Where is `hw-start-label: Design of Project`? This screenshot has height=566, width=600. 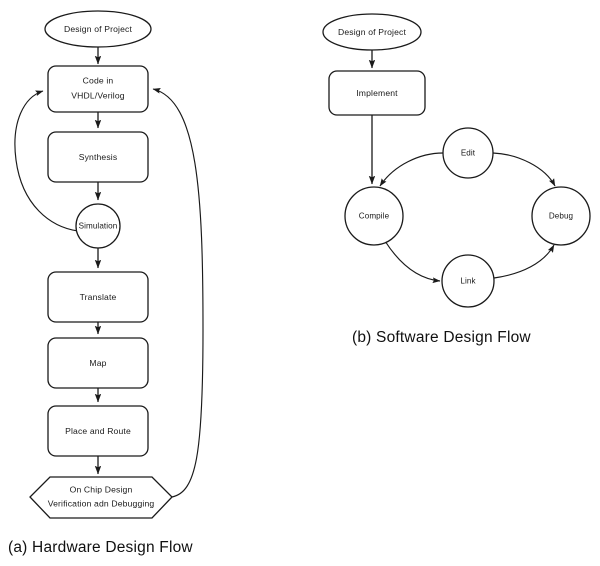
hw-start-label: Design of Project is located at coordinates (98, 29).